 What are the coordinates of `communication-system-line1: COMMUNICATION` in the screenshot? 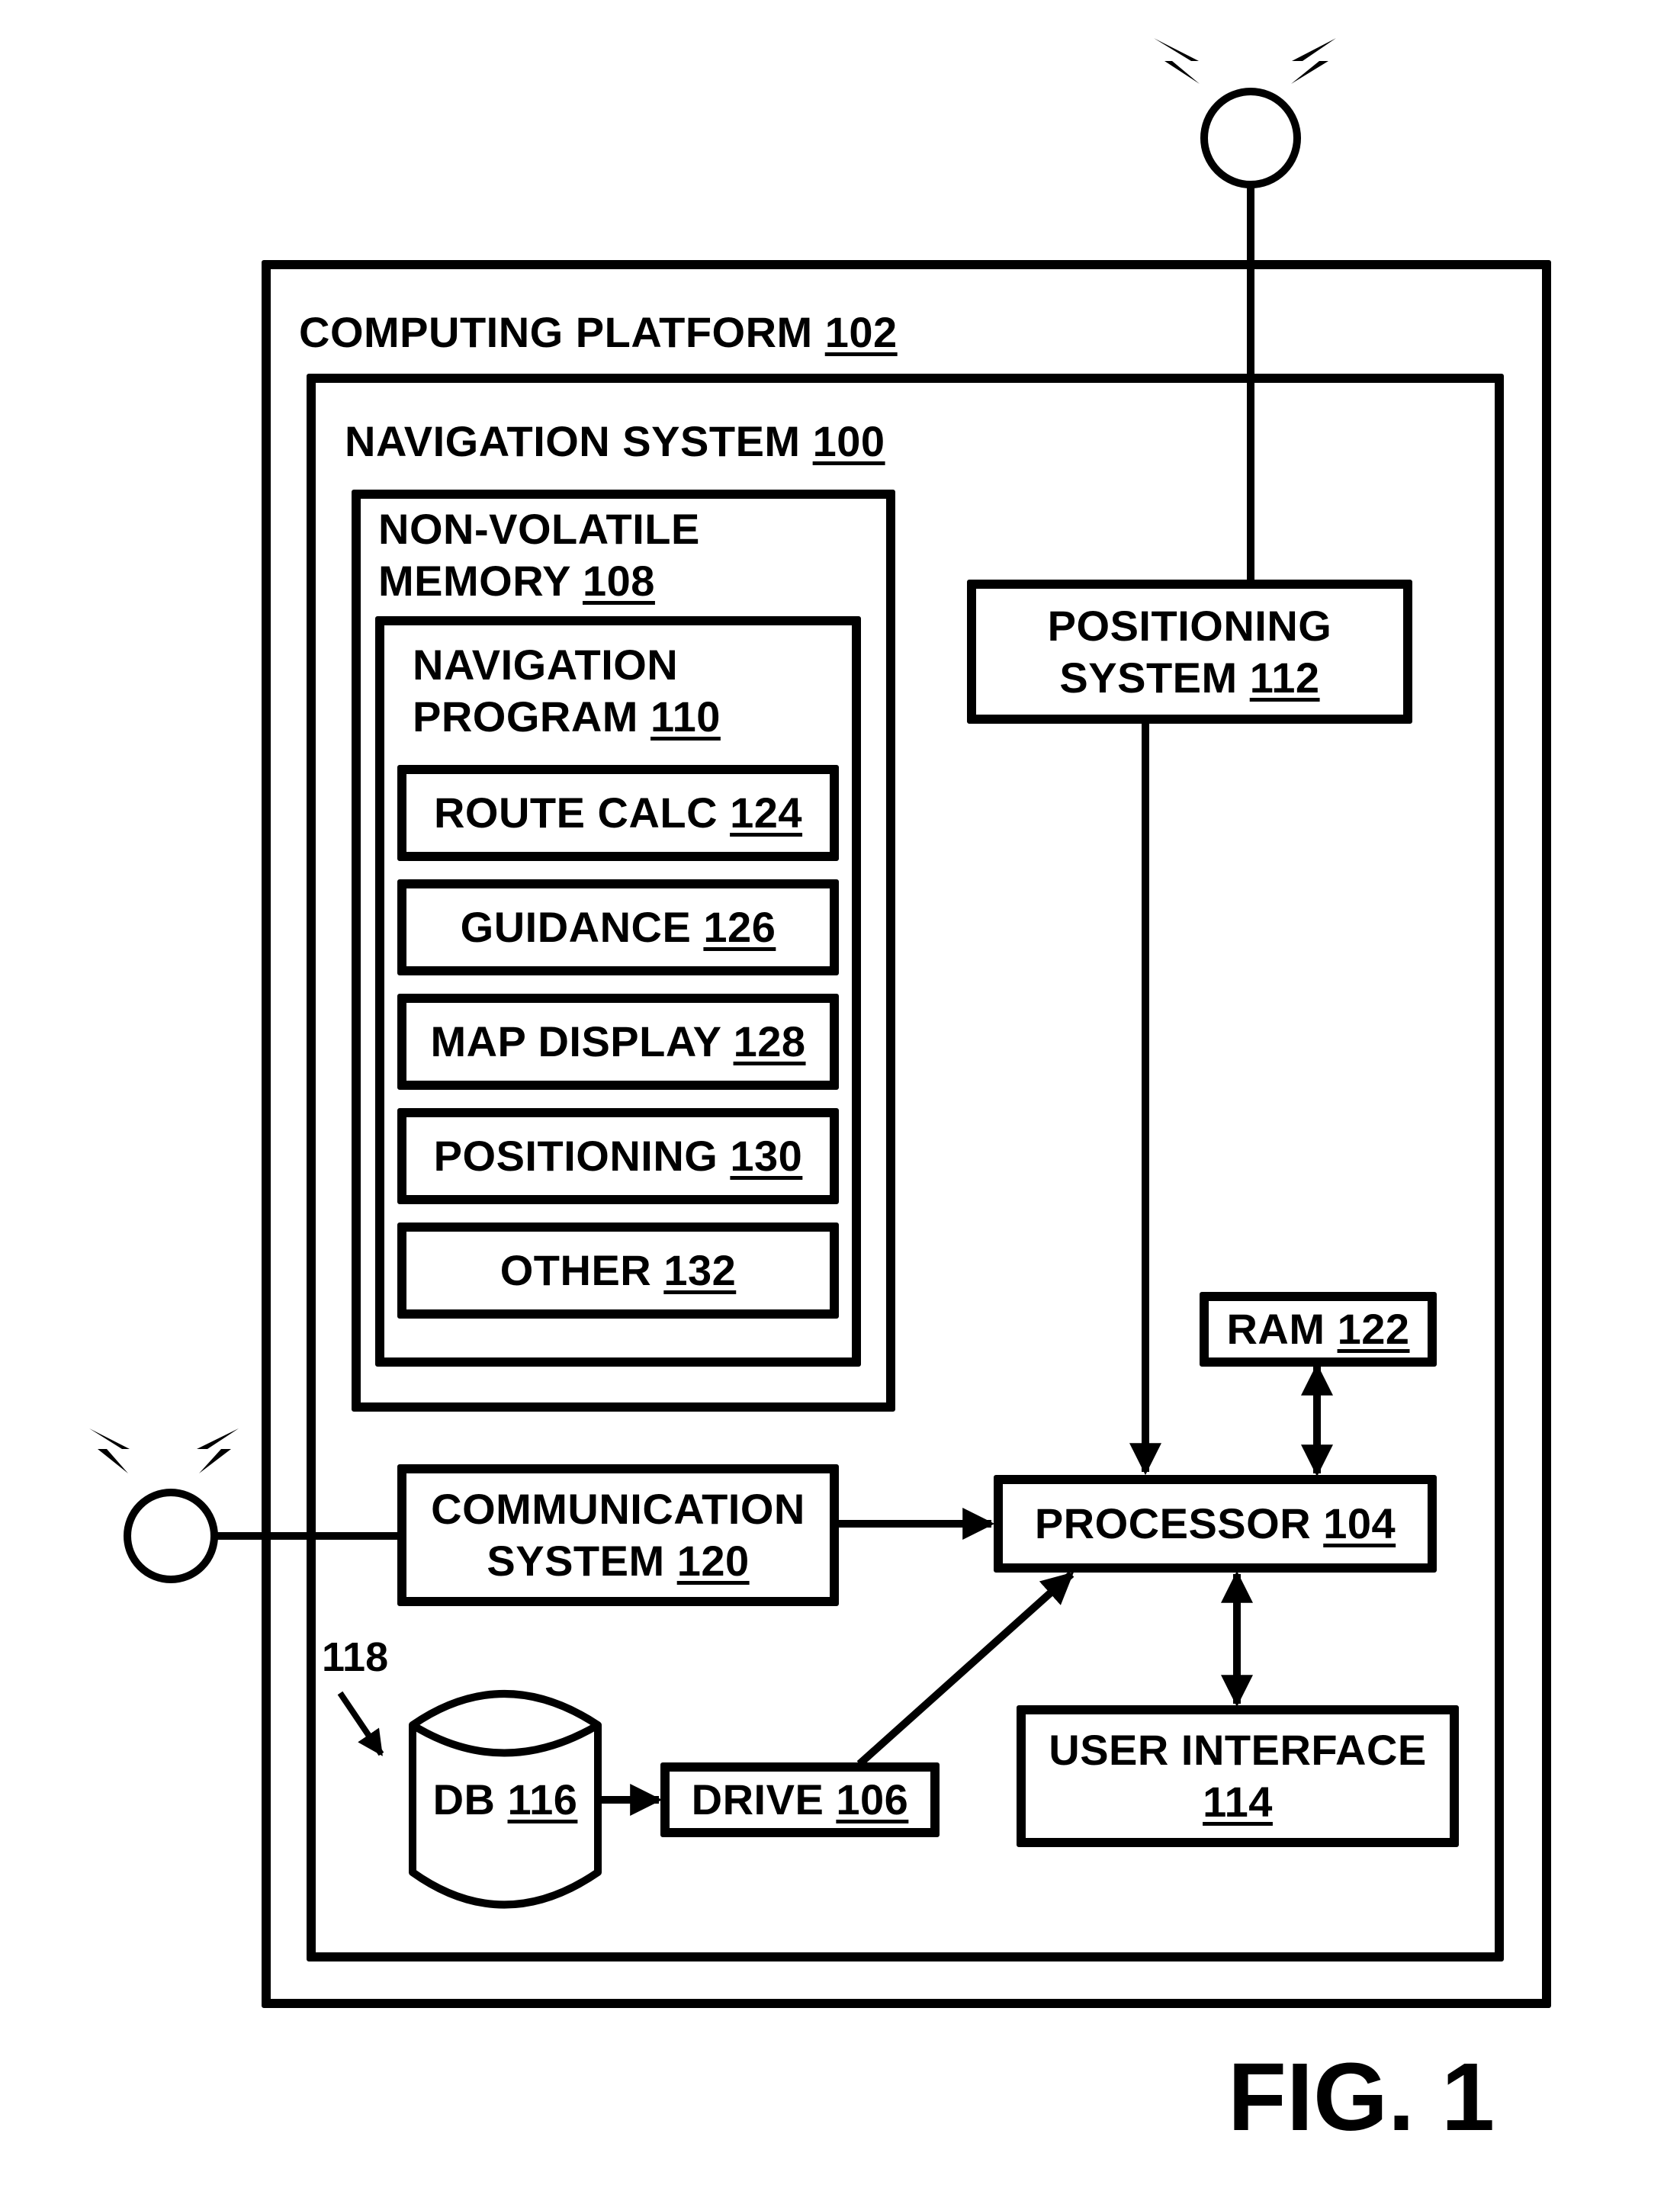 It's located at (618, 1509).